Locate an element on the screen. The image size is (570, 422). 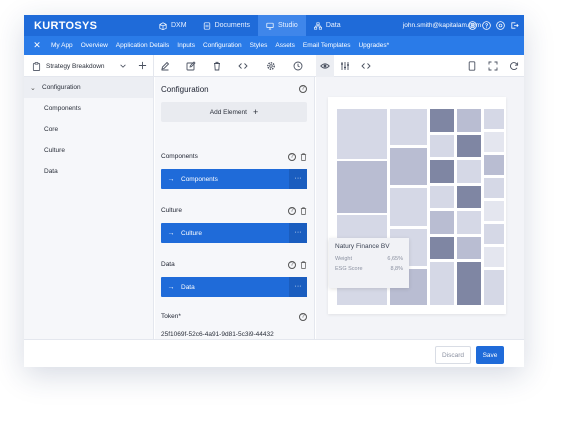
element-bar-components: → Components ··· is located at coordinates (234, 179).